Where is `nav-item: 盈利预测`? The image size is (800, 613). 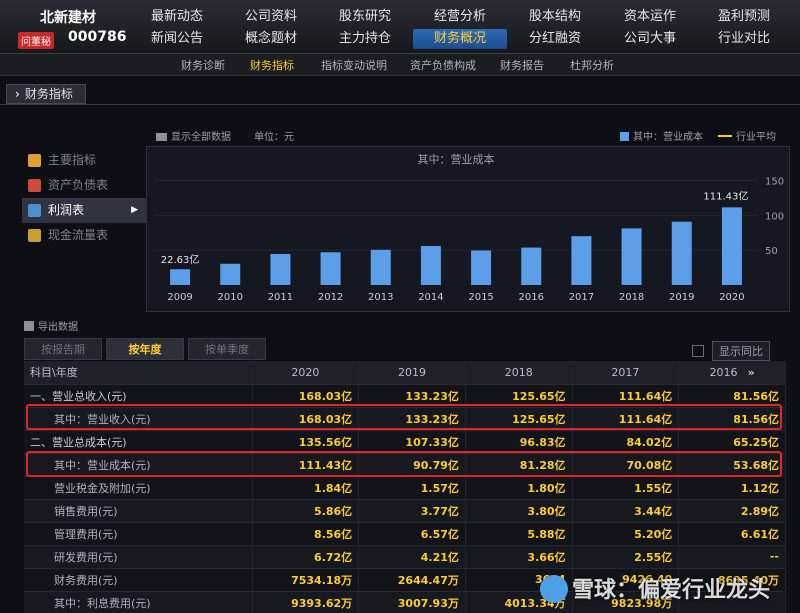 nav-item: 盈利预测 is located at coordinates (744, 17).